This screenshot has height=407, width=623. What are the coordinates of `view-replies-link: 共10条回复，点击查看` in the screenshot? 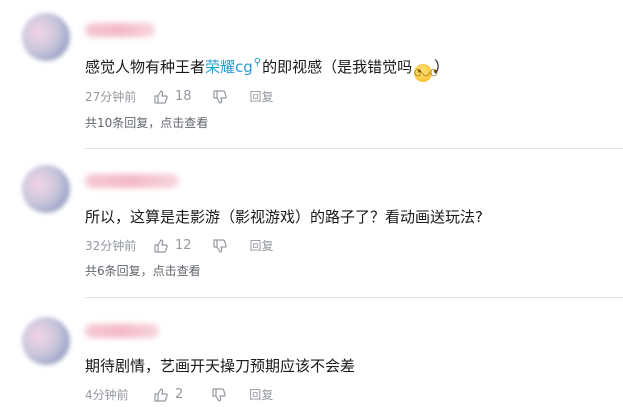 It's located at (146, 122).